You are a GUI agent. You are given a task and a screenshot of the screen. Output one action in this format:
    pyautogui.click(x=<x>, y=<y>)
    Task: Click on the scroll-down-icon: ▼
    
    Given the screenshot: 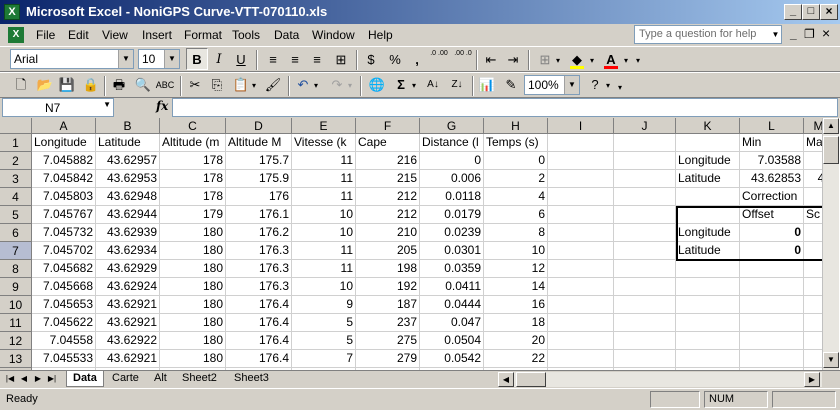 What is the action you would take?
    pyautogui.click(x=831, y=360)
    